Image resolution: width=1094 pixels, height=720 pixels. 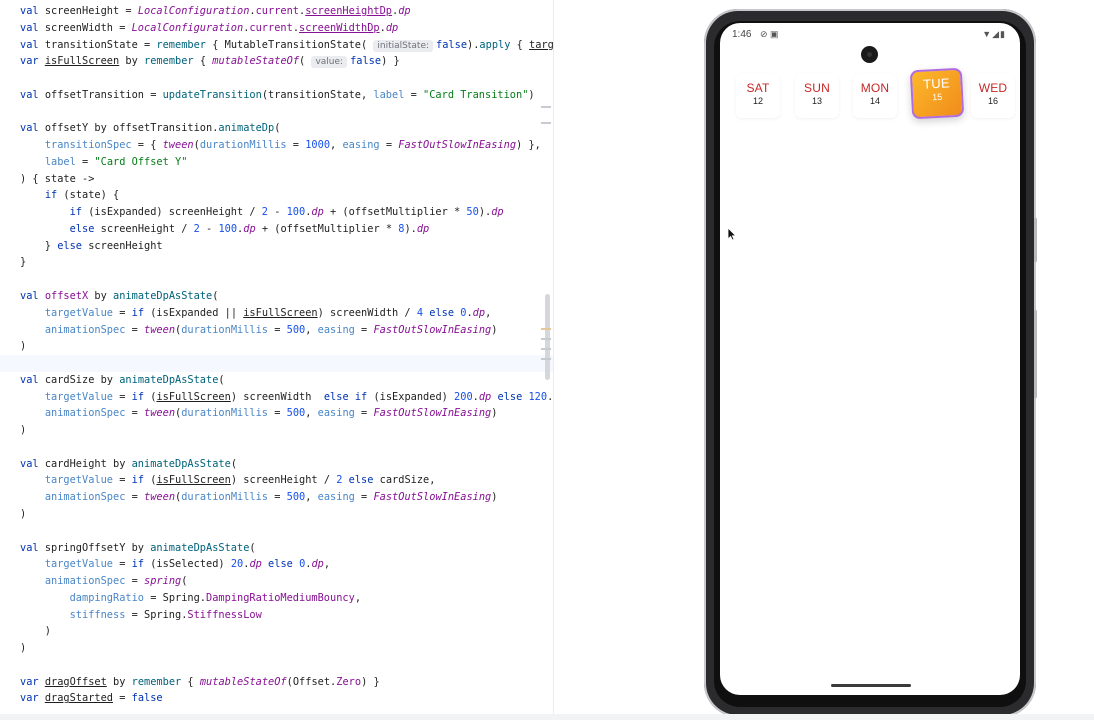 What do you see at coordinates (147, 698) in the screenshot?
I see `code-token: false` at bounding box center [147, 698].